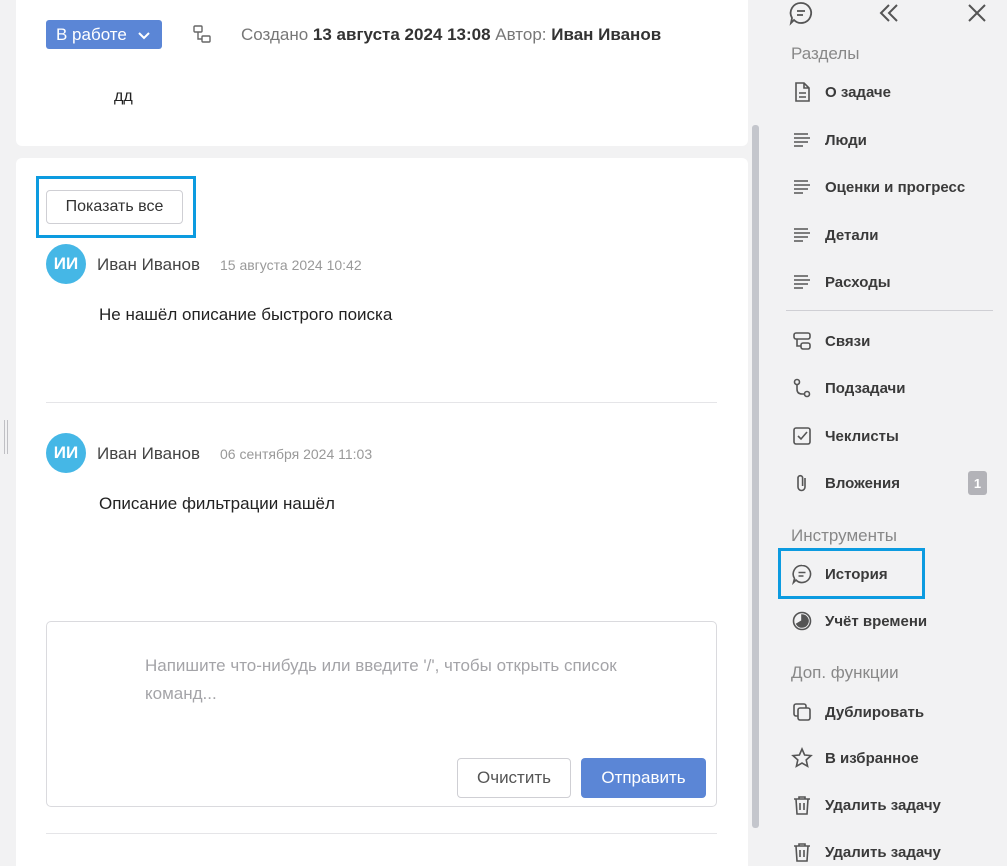  What do you see at coordinates (643, 778) in the screenshot?
I see `send-button: Отправить` at bounding box center [643, 778].